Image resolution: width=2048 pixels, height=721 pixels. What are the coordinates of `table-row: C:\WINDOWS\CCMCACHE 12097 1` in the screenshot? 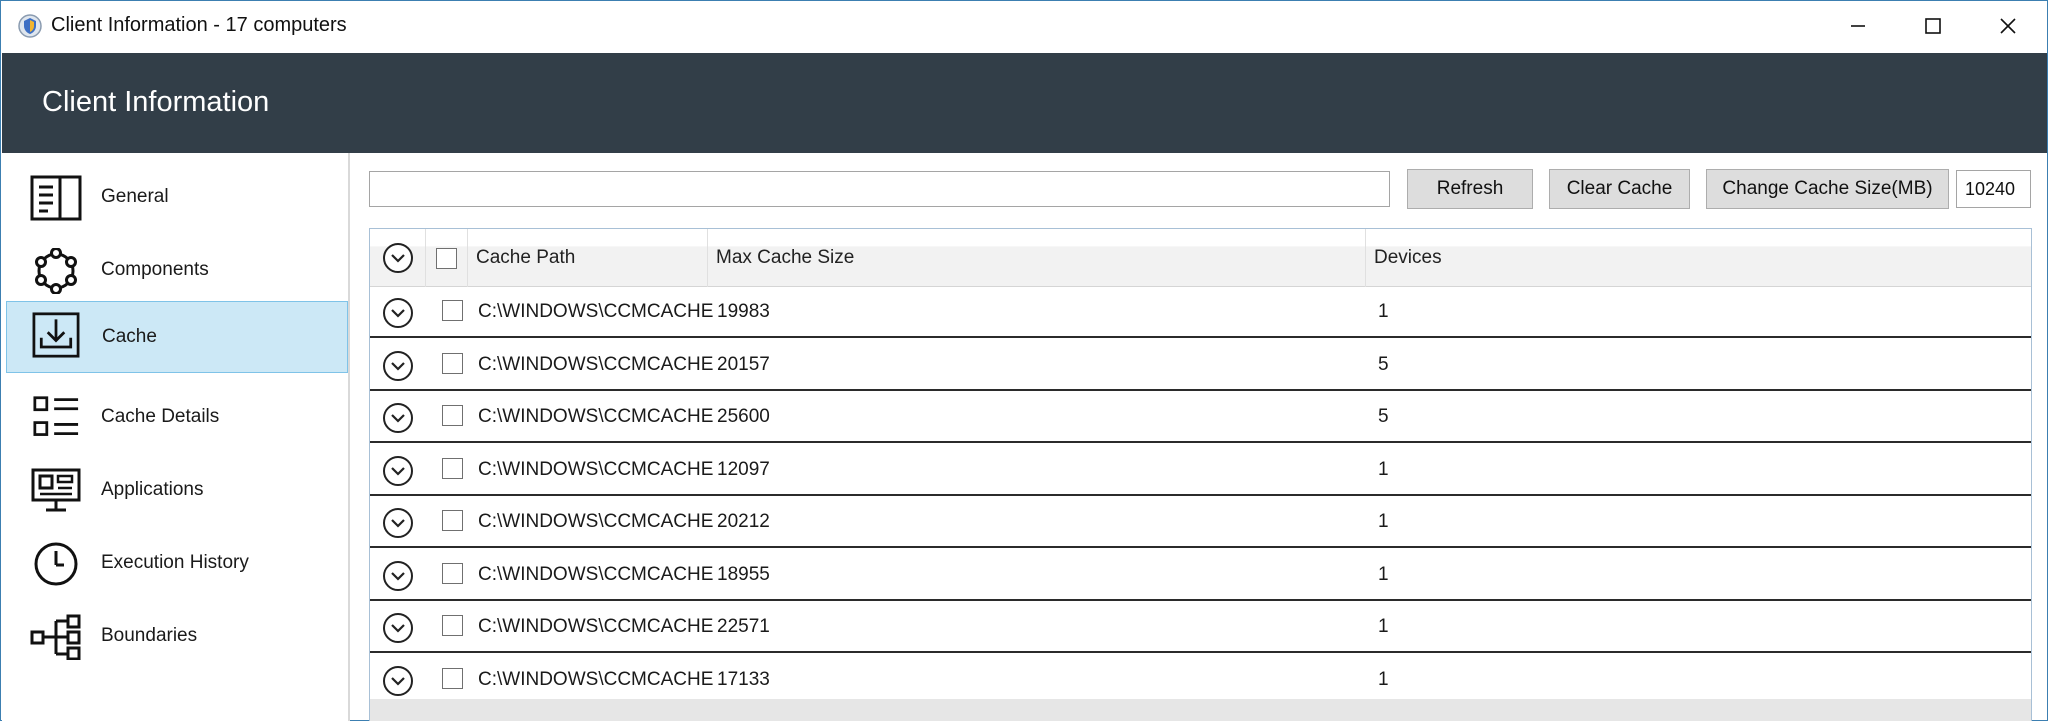 It's located at (1200, 470).